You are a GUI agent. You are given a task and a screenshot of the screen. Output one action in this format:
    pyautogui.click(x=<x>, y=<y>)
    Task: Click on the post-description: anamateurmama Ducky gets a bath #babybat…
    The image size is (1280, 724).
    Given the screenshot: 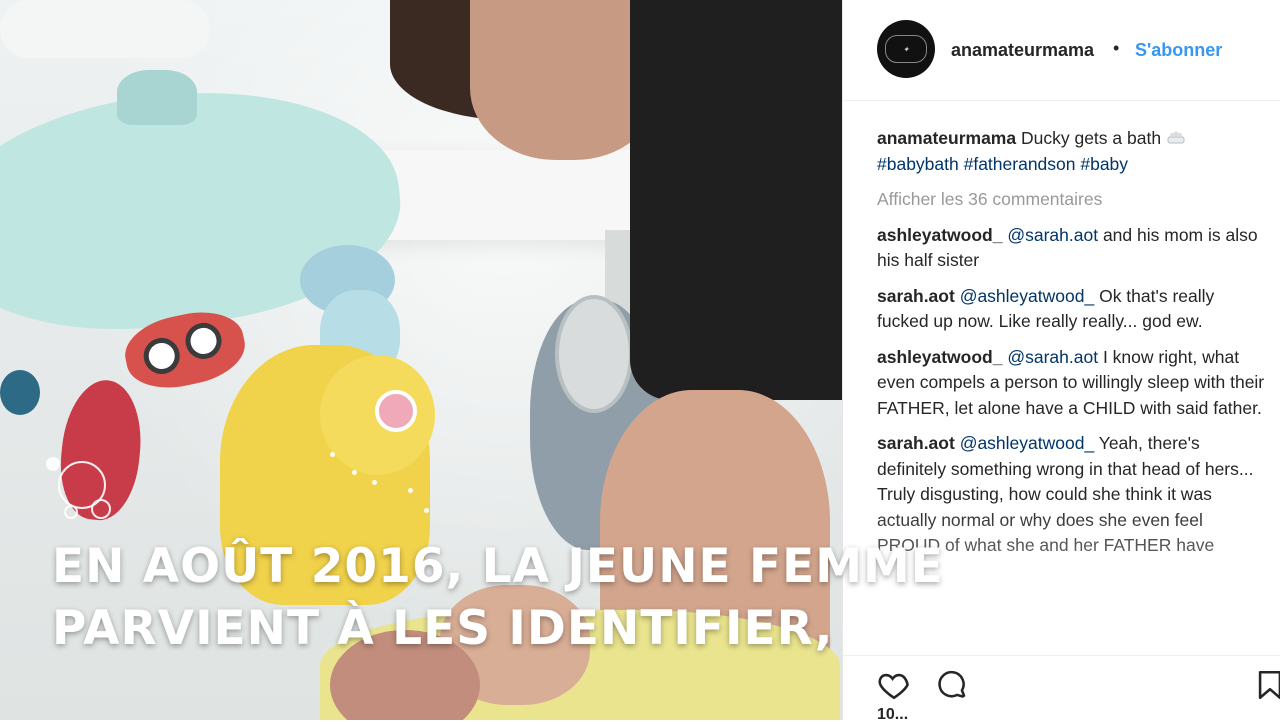 What is the action you would take?
    pyautogui.click(x=1072, y=151)
    